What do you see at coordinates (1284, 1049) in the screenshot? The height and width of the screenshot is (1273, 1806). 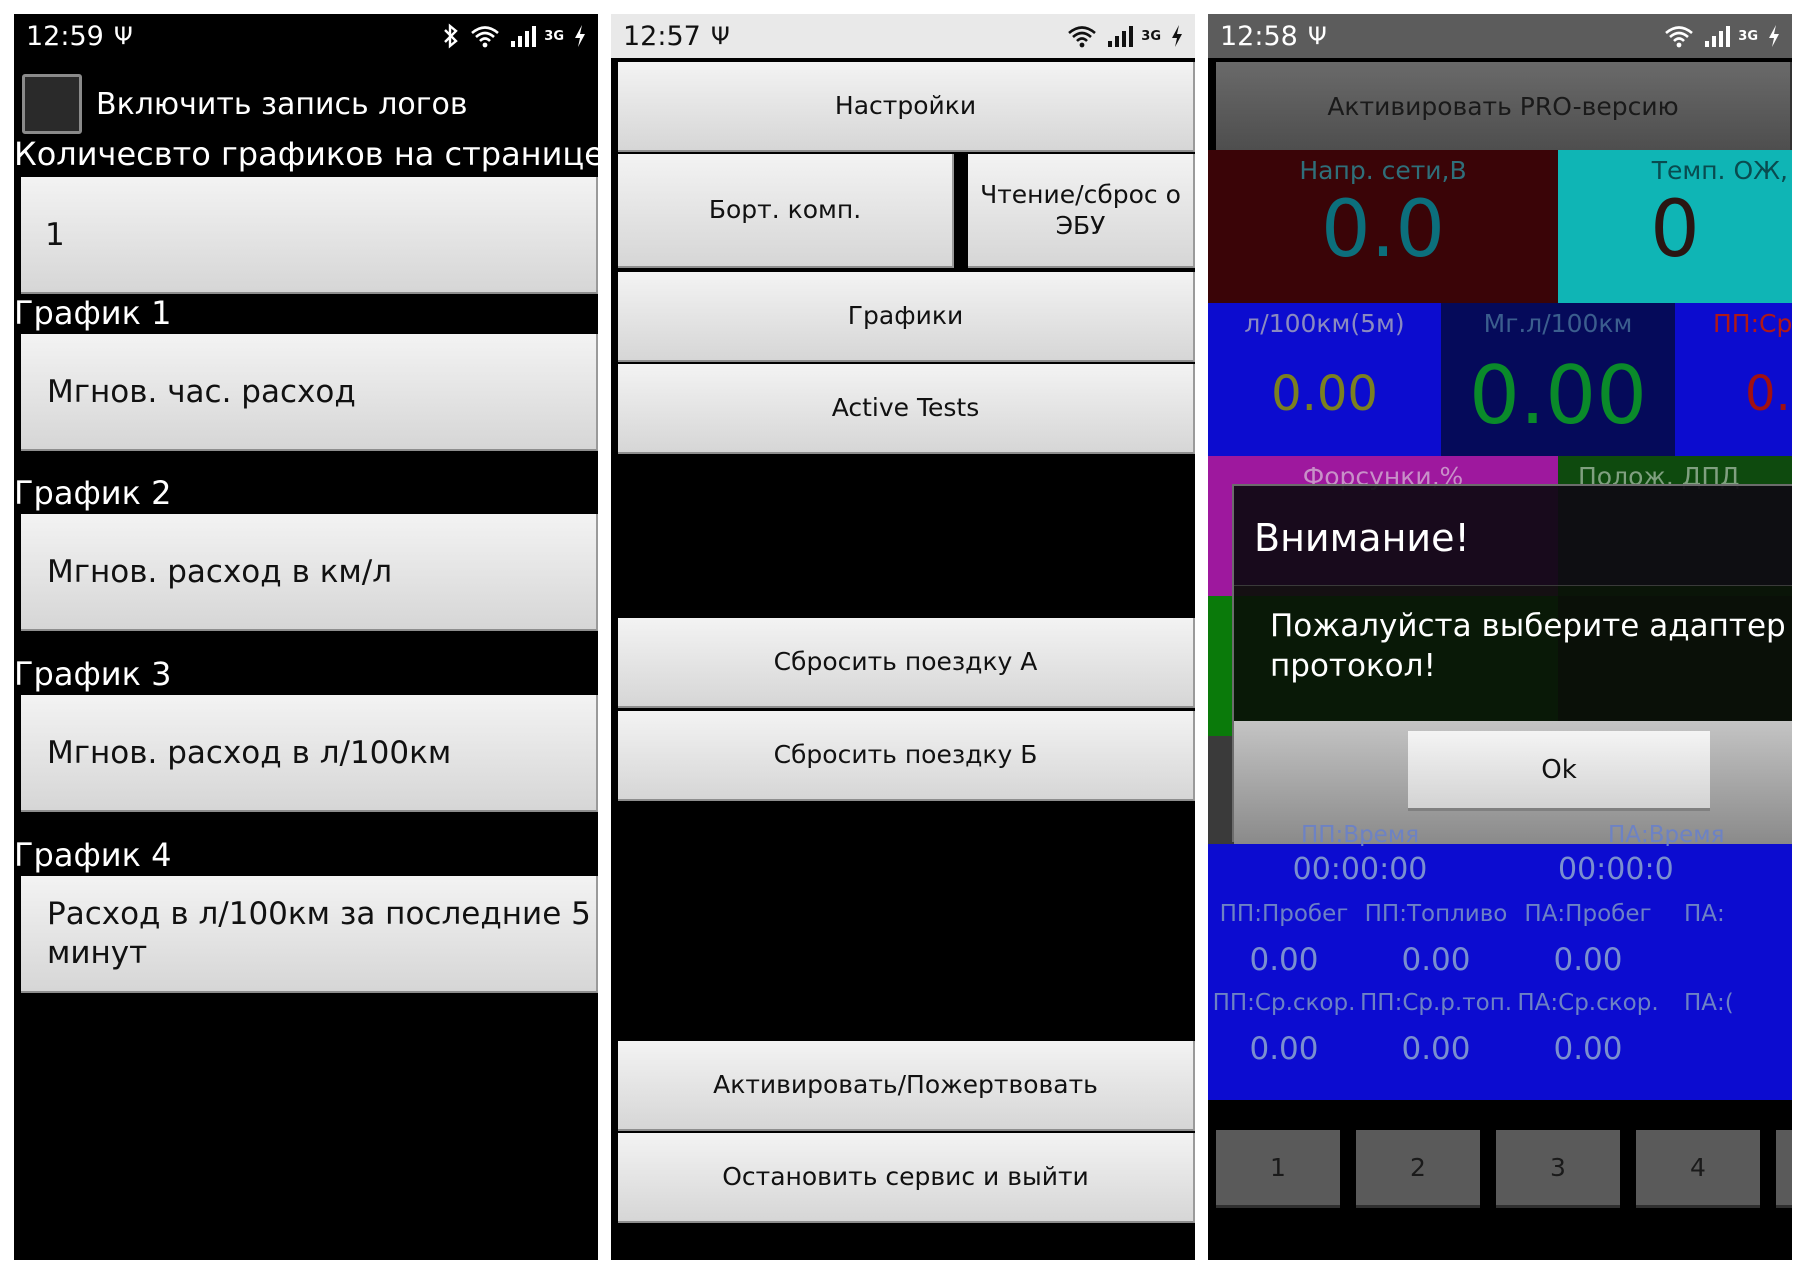 I see `trip-b-avg-speed-value: 0.00` at bounding box center [1284, 1049].